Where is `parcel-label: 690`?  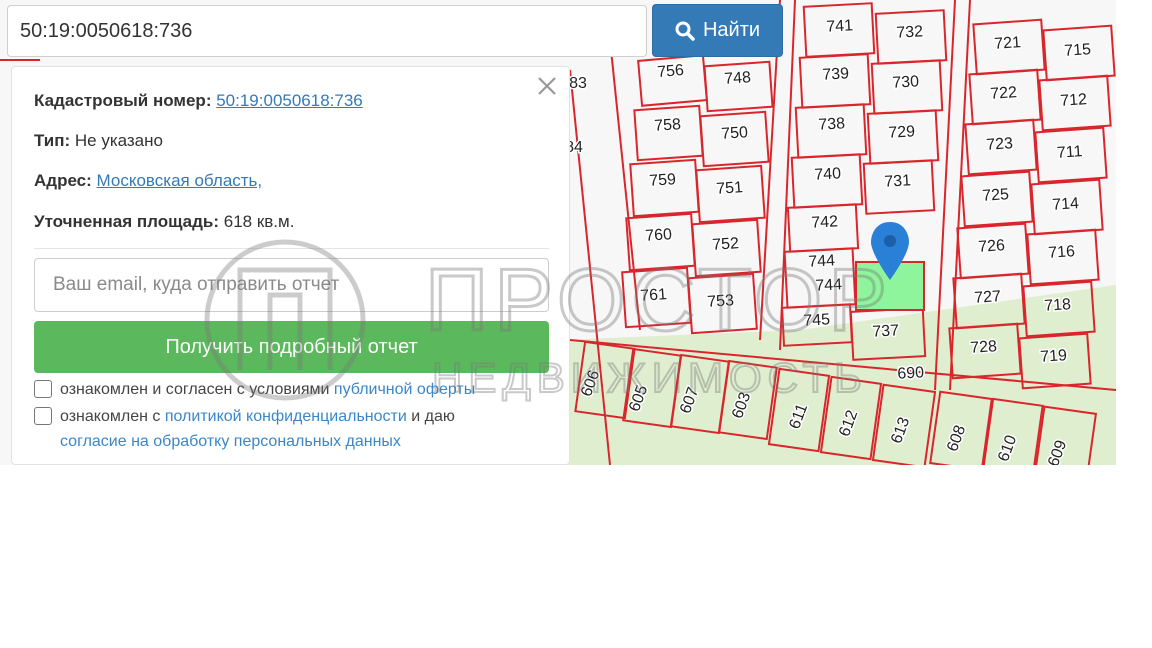
parcel-label: 690 is located at coordinates (911, 373).